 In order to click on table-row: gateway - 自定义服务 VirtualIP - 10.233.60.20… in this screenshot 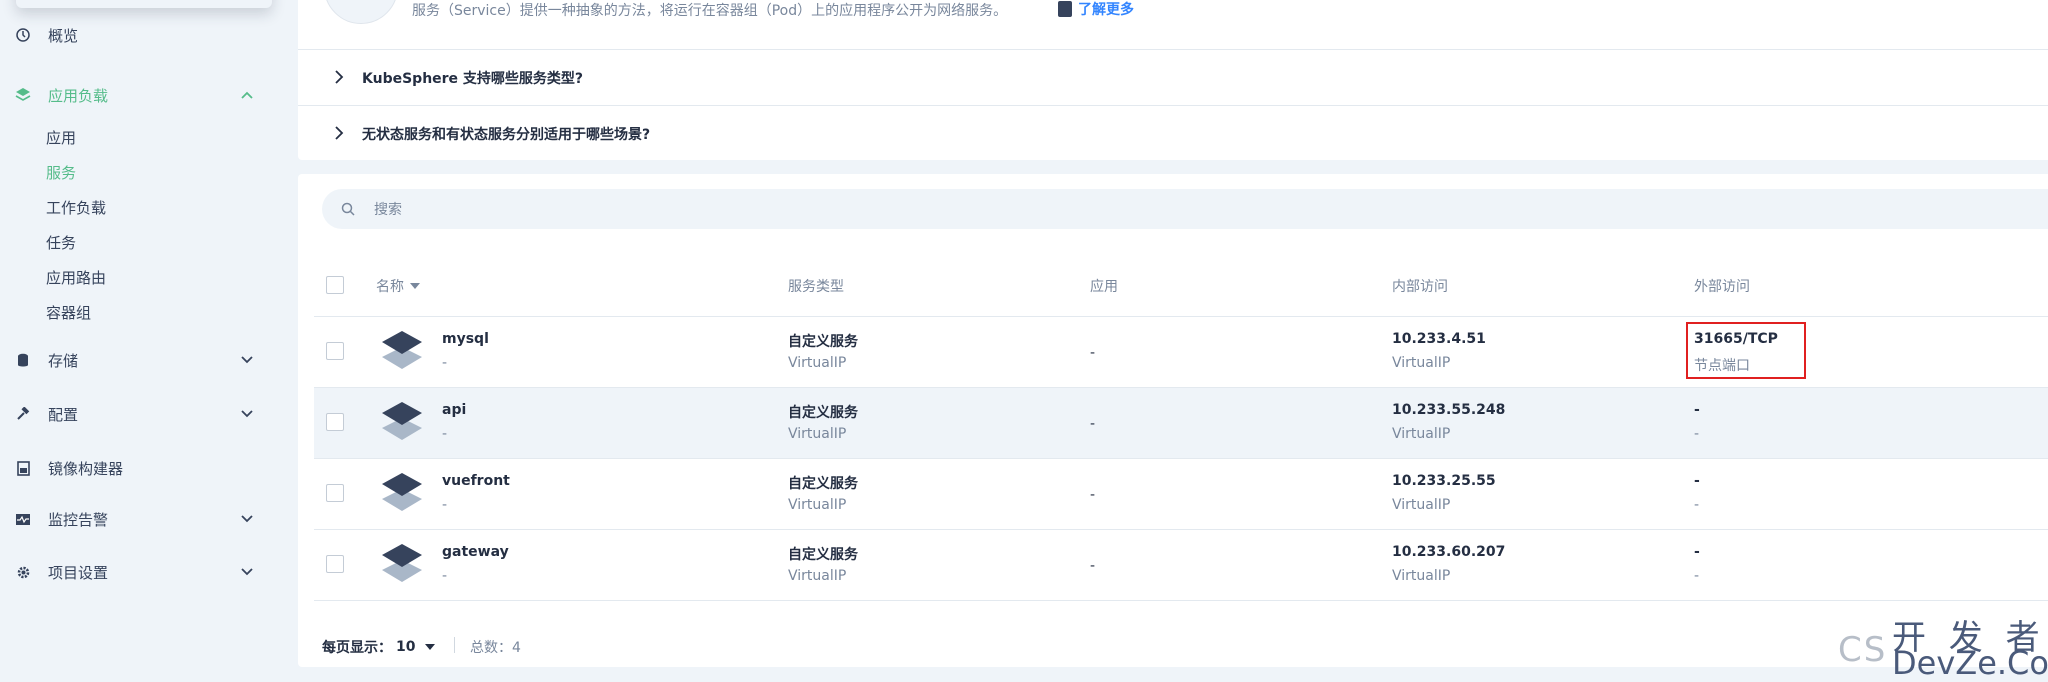, I will do `click(1181, 565)`.